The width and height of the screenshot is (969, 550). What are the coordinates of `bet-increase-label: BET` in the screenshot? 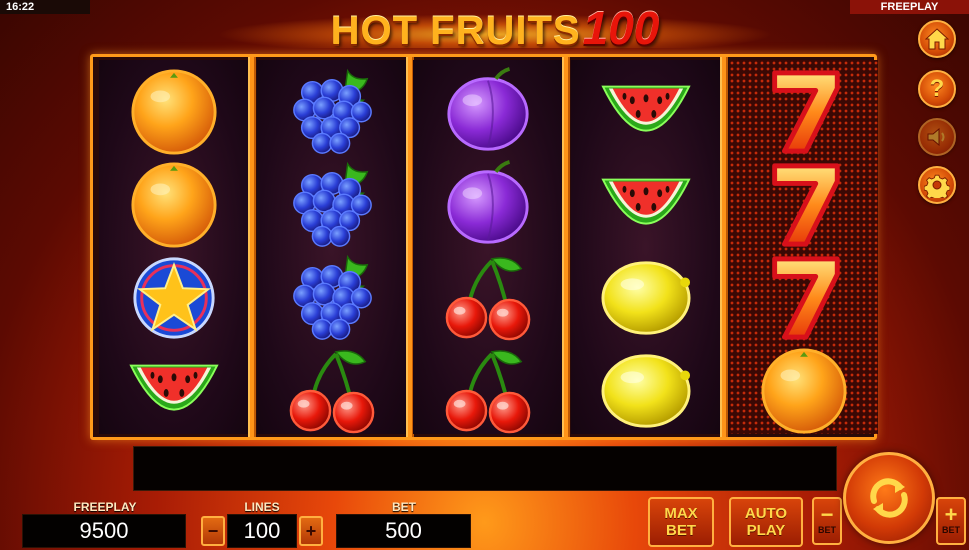 It's located at (951, 530).